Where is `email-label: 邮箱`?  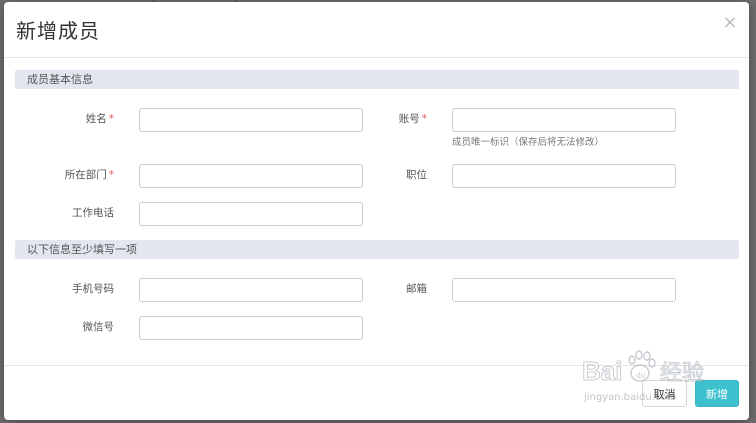 email-label: 邮箱 is located at coordinates (416, 289).